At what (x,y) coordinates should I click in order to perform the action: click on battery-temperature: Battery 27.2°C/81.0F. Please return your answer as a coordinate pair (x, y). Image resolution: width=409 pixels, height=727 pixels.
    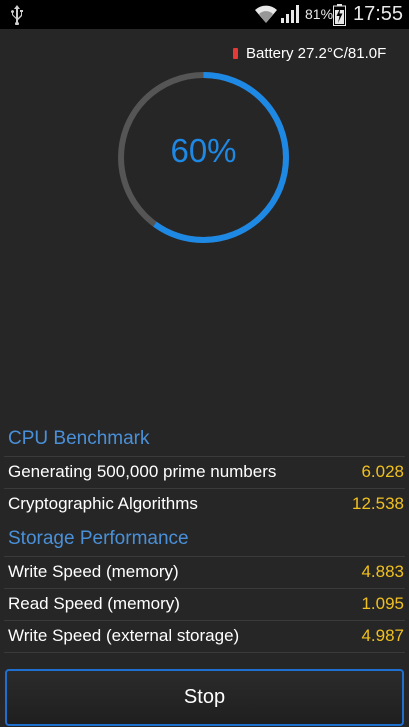
    Looking at the image, I should click on (309, 53).